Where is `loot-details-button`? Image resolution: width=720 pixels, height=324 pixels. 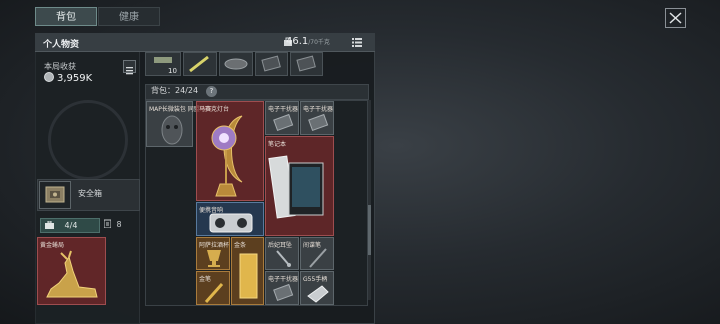 loot-details-button is located at coordinates (129, 67).